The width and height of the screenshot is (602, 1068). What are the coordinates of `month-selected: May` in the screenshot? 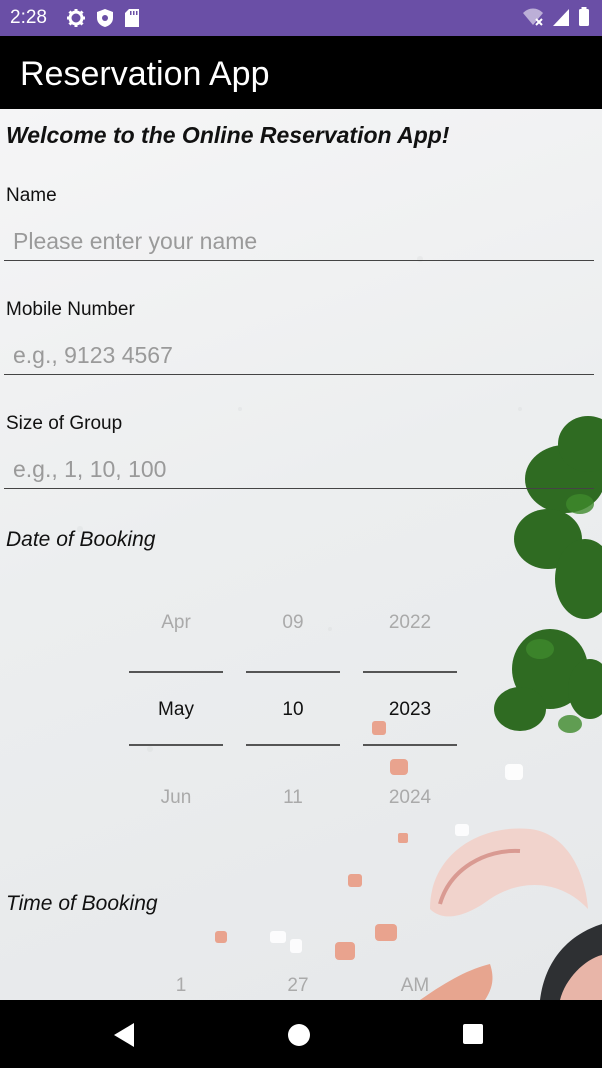 It's located at (176, 710).